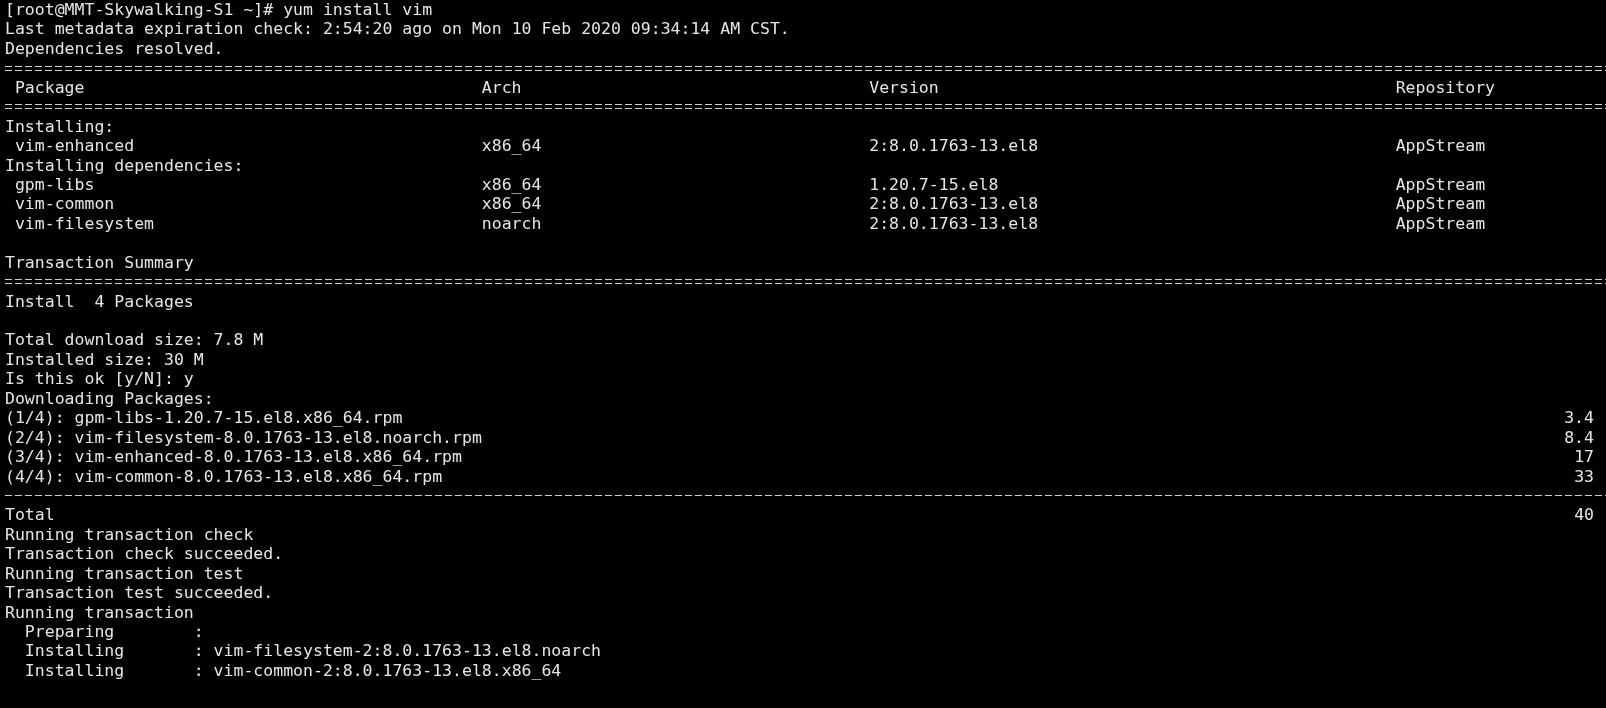  I want to click on download-size: 8.4, so click(1579, 437).